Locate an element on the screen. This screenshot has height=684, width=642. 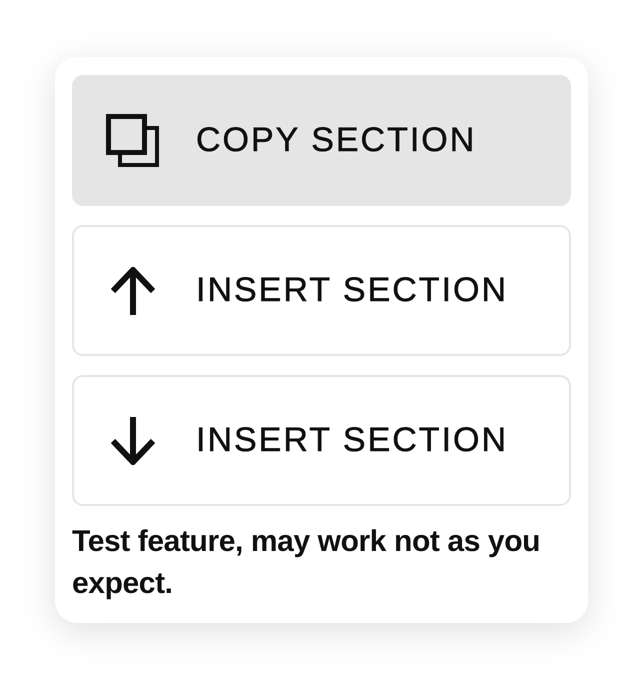
copy-icon is located at coordinates (132, 140).